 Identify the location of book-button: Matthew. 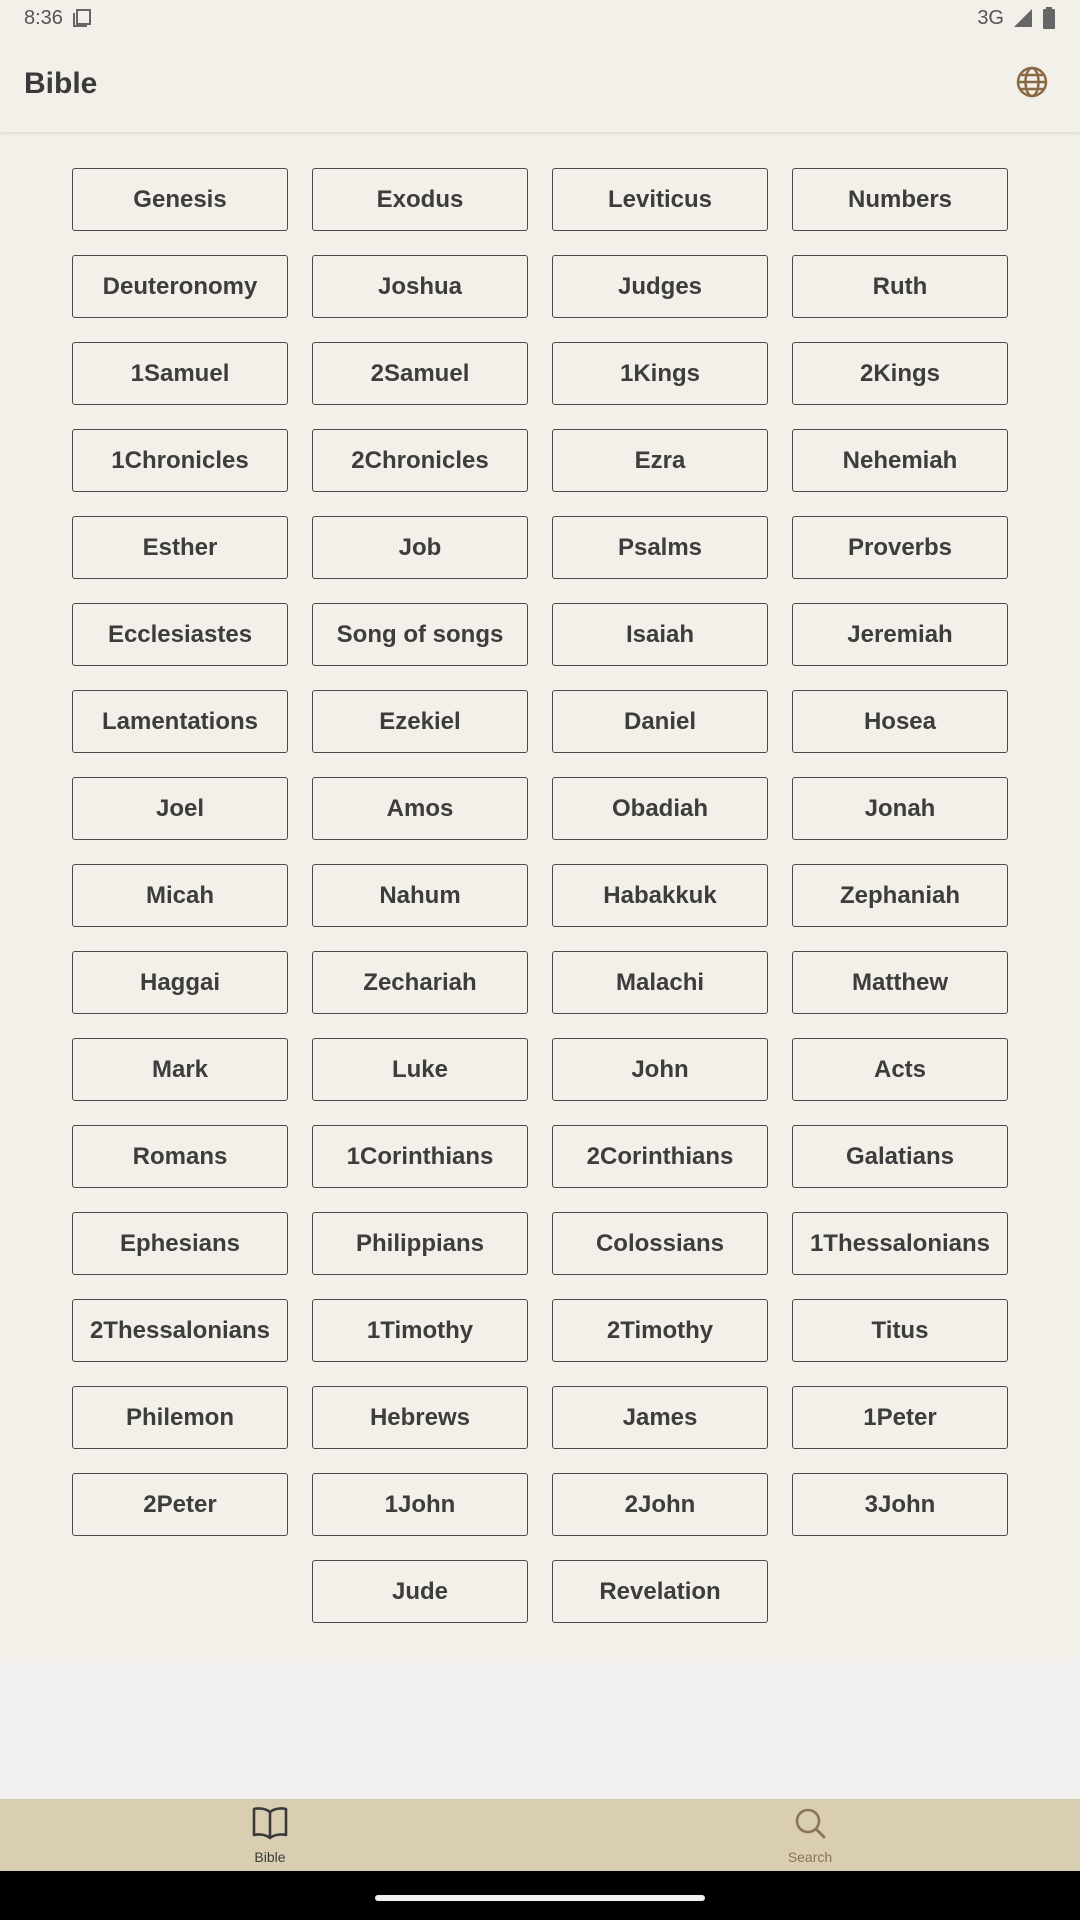
(900, 982).